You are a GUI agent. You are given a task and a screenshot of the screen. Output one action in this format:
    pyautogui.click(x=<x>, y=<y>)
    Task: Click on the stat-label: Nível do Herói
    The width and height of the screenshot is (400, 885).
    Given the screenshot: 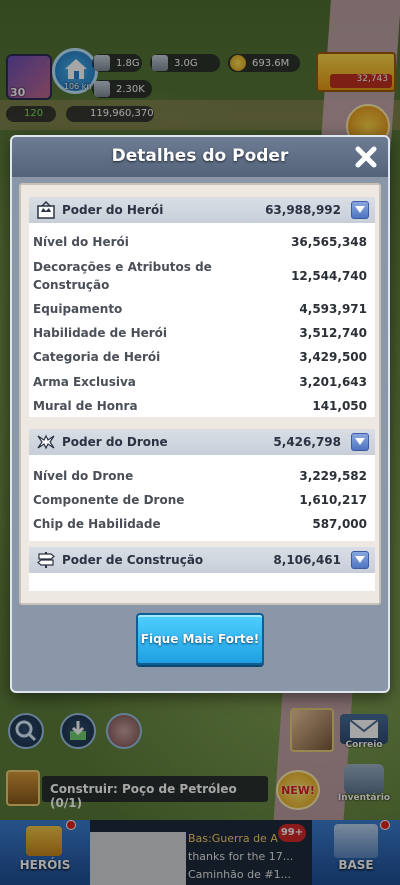 What is the action you would take?
    pyautogui.click(x=81, y=242)
    